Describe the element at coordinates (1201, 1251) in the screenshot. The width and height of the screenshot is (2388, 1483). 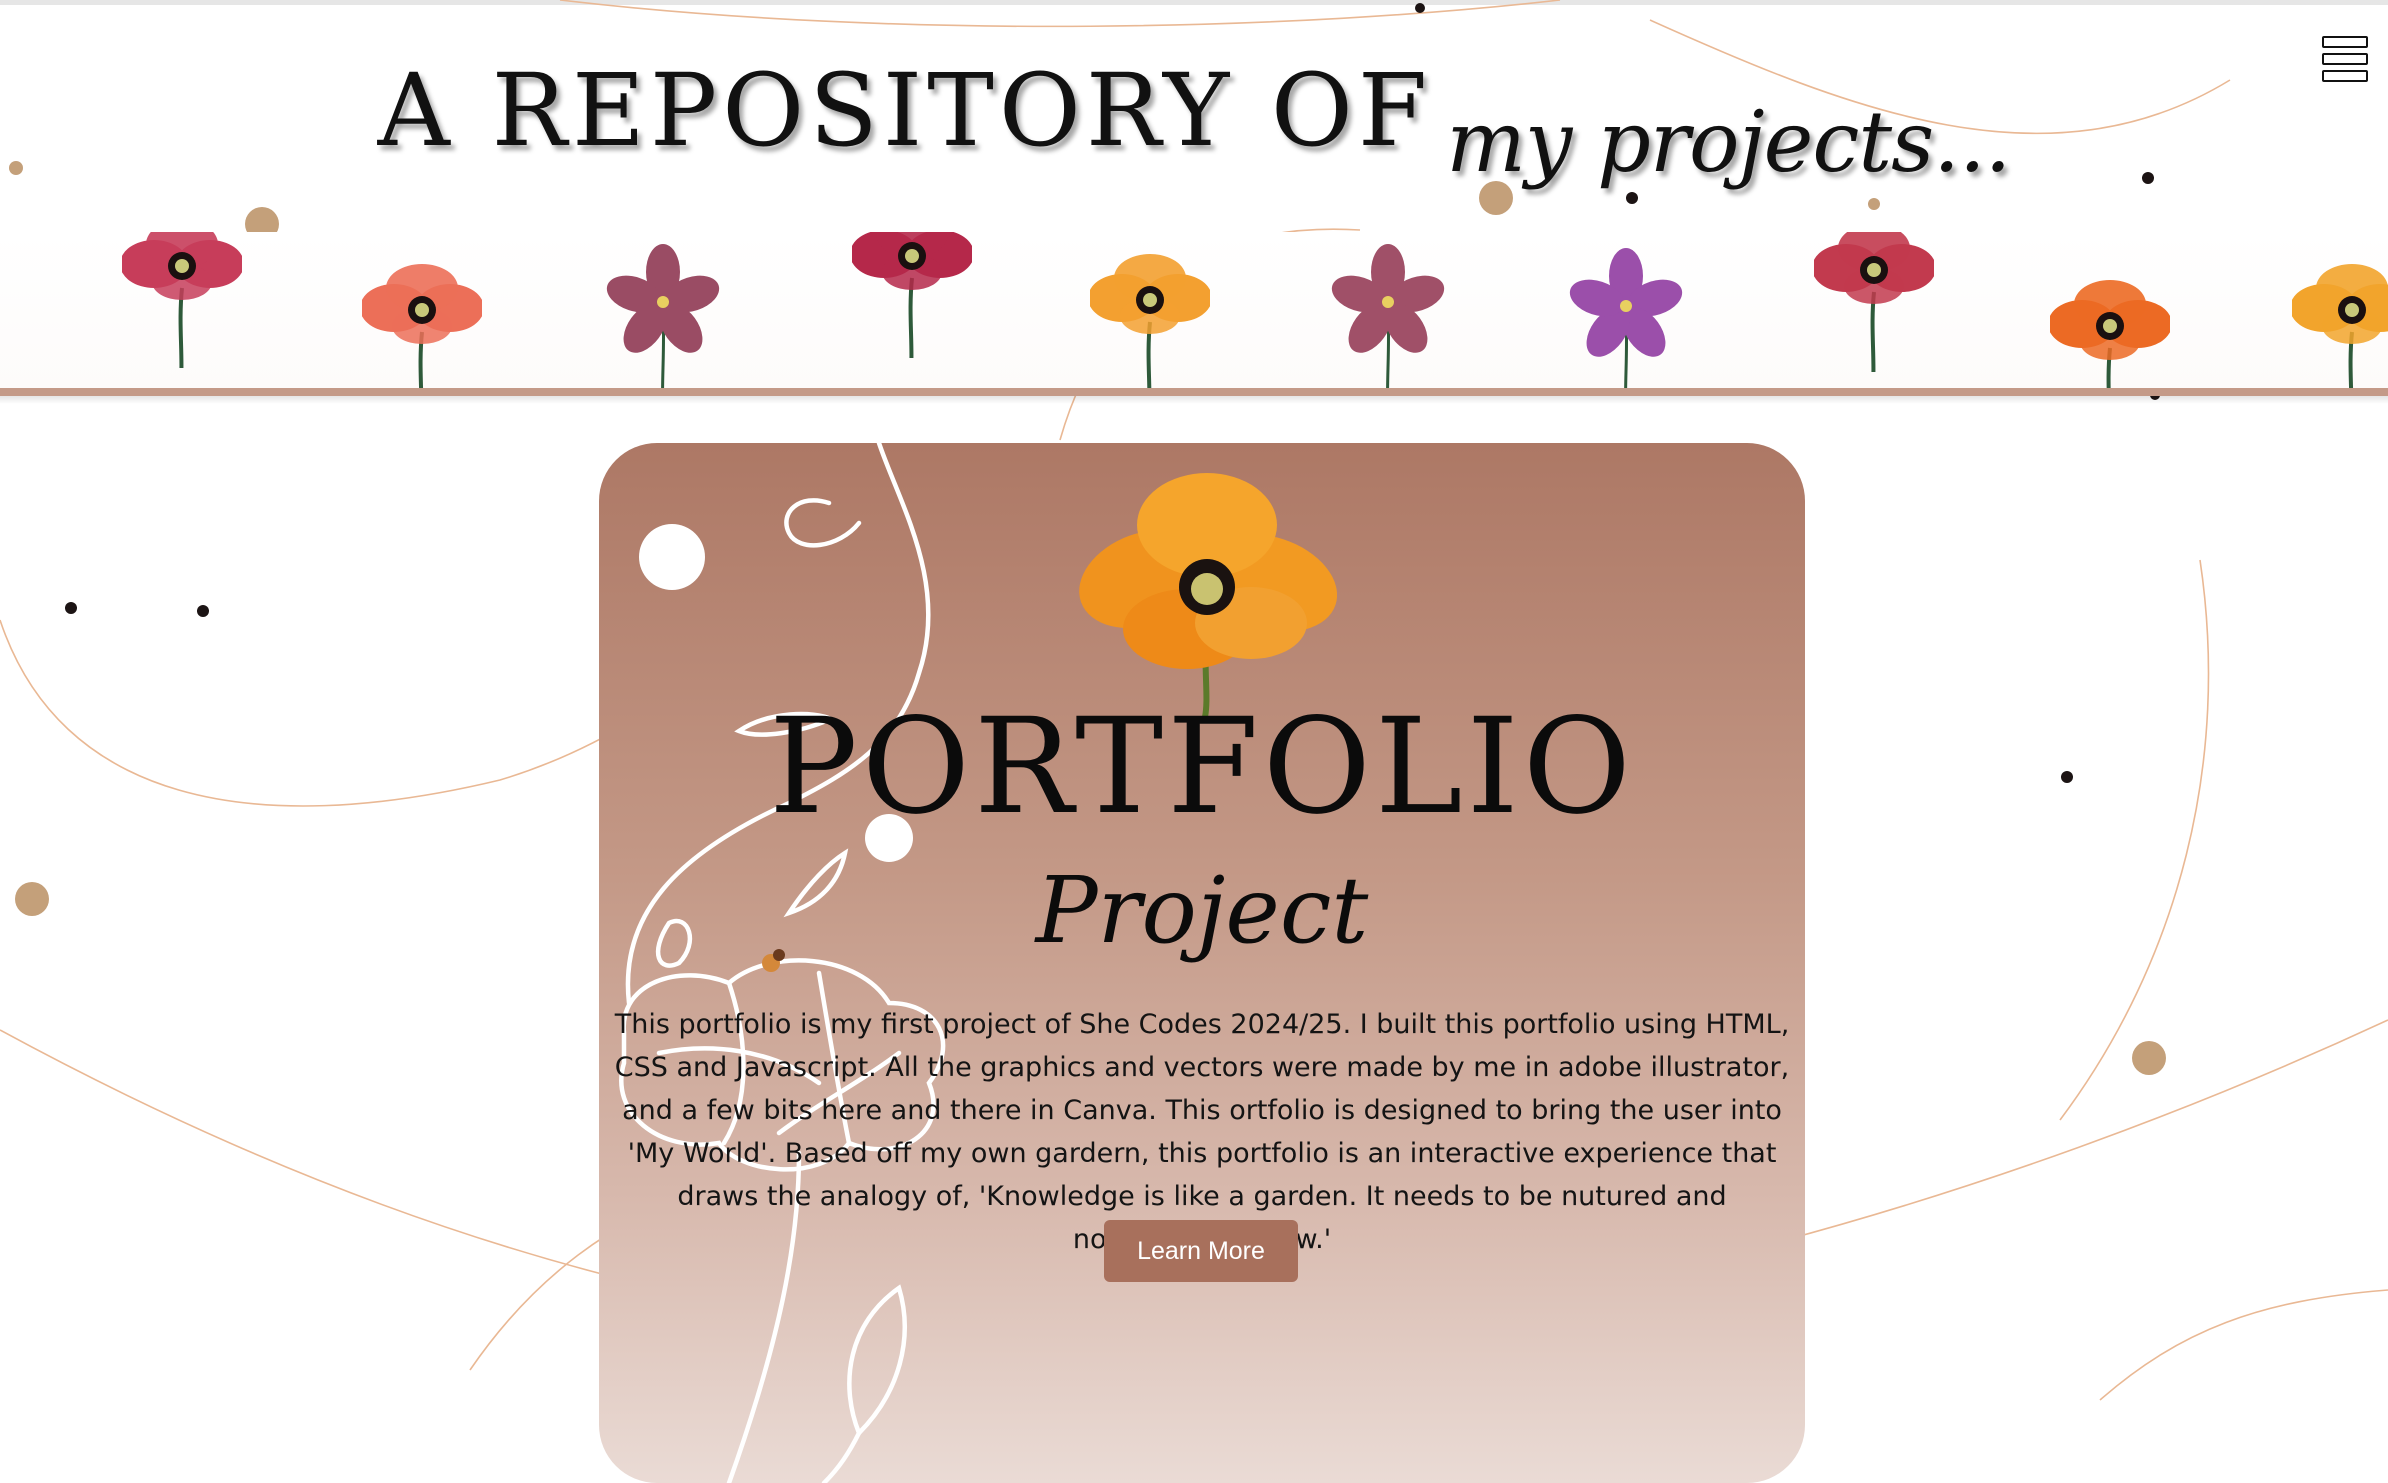
I see `learn-more-button: Learn More` at that location.